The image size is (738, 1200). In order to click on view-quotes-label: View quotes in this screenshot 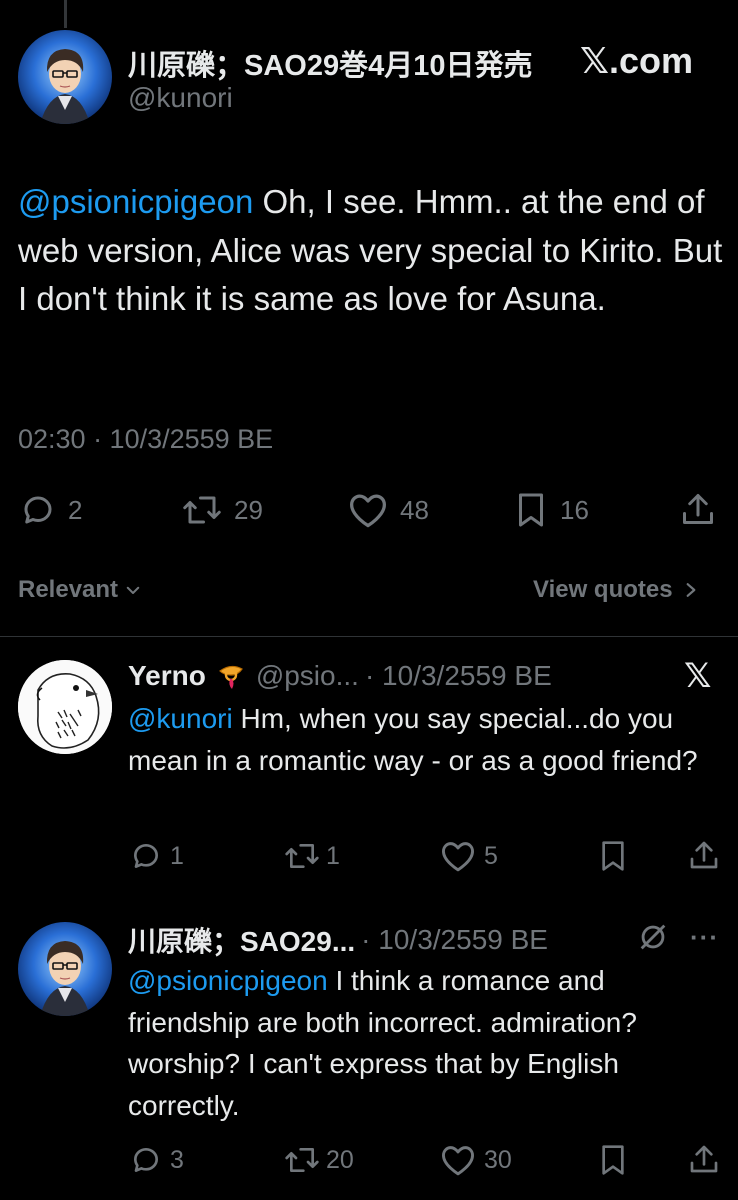, I will do `click(603, 589)`.